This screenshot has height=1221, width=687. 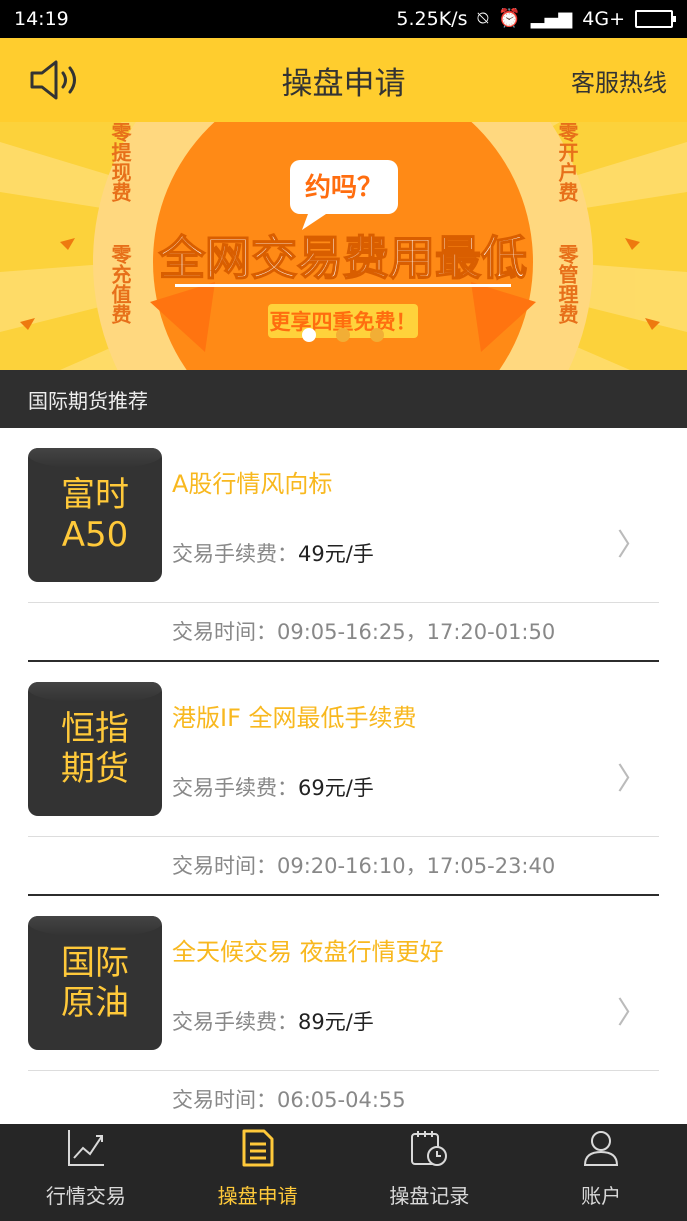 What do you see at coordinates (258, 1148) in the screenshot?
I see `document-icon` at bounding box center [258, 1148].